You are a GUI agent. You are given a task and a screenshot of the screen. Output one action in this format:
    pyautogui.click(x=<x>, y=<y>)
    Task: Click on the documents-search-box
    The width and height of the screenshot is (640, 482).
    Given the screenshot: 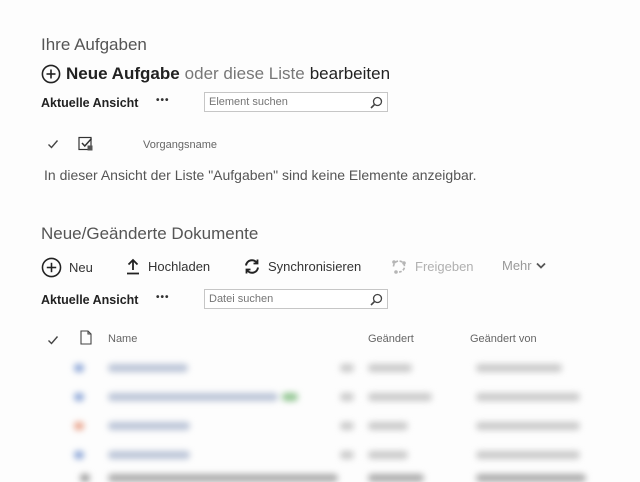 What is the action you would take?
    pyautogui.click(x=296, y=299)
    